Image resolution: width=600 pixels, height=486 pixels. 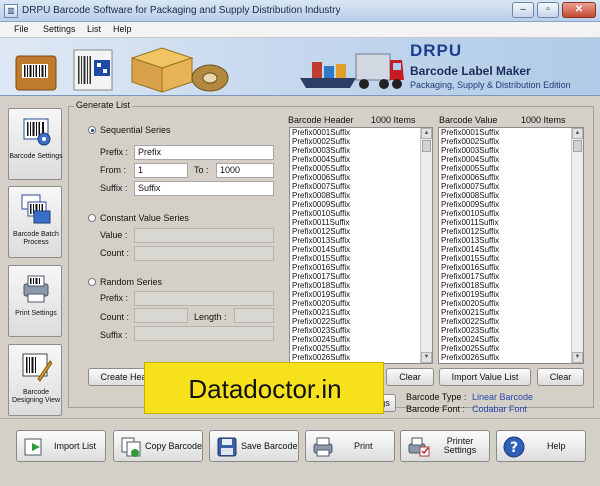 What do you see at coordinates (21, 29) in the screenshot?
I see `menu-file: File` at bounding box center [21, 29].